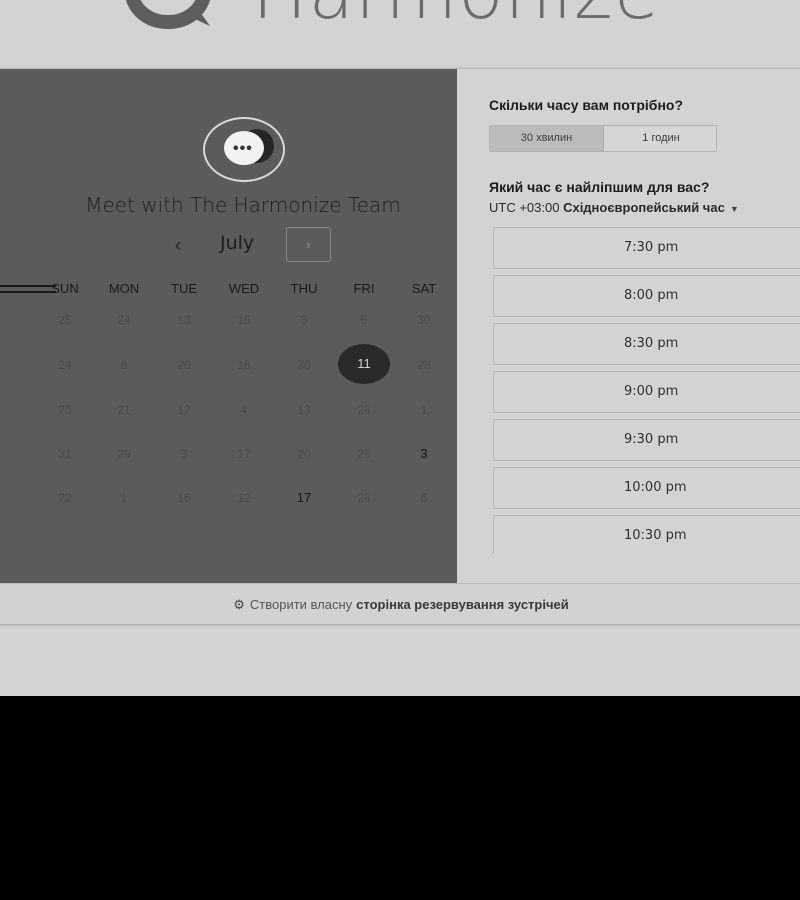 The image size is (800, 900). What do you see at coordinates (184, 498) in the screenshot?
I see `calendar-day: 16` at bounding box center [184, 498].